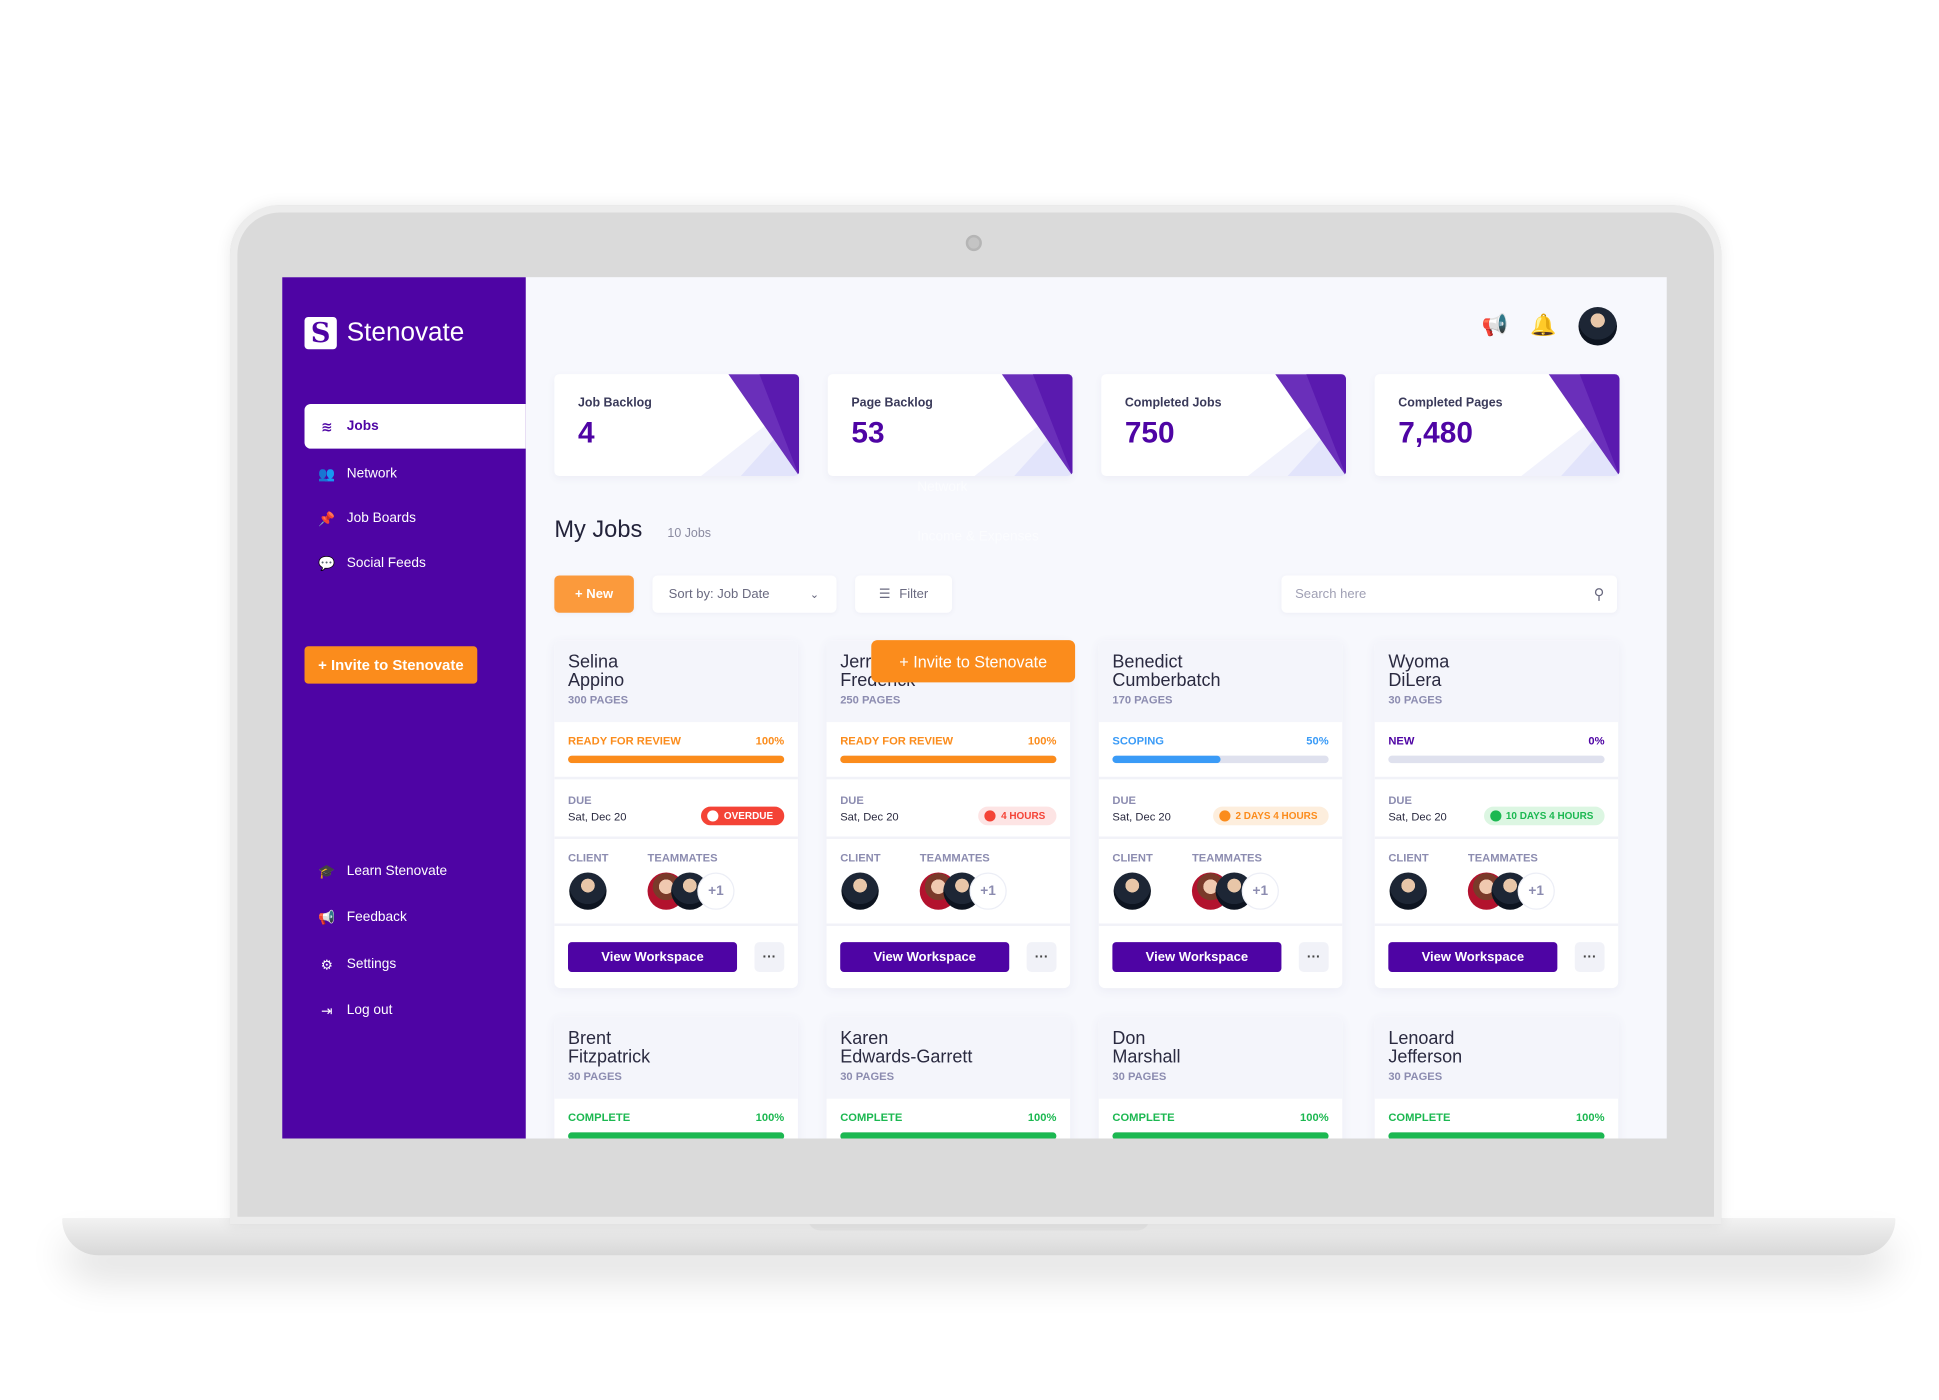 The height and width of the screenshot is (1400, 1939). Describe the element at coordinates (1497, 425) in the screenshot. I see `stat-card: Completed Pages 7,480` at that location.